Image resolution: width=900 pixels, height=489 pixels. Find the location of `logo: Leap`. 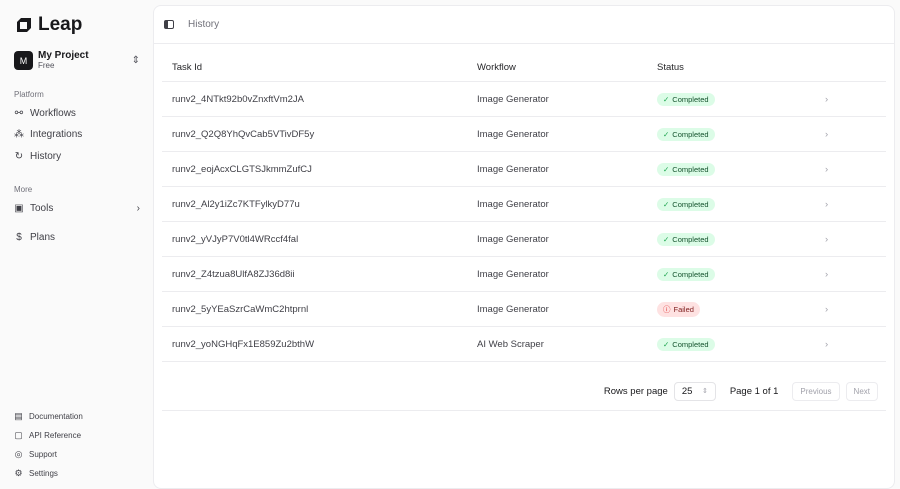

logo: Leap is located at coordinates (49, 25).